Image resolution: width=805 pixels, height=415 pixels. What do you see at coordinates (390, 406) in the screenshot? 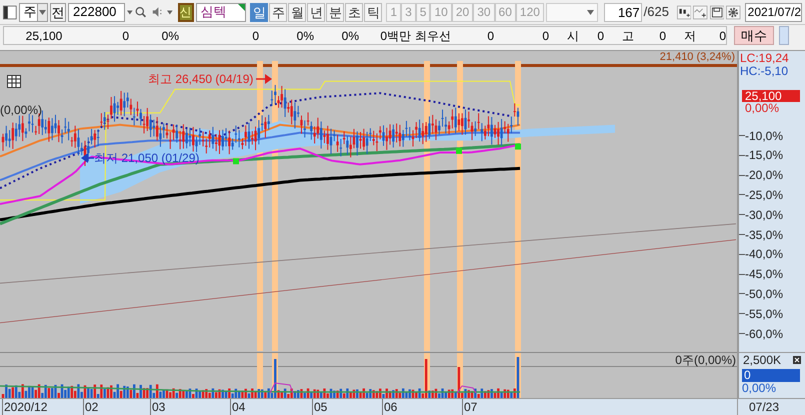
I see `date-axis-label: 06` at bounding box center [390, 406].